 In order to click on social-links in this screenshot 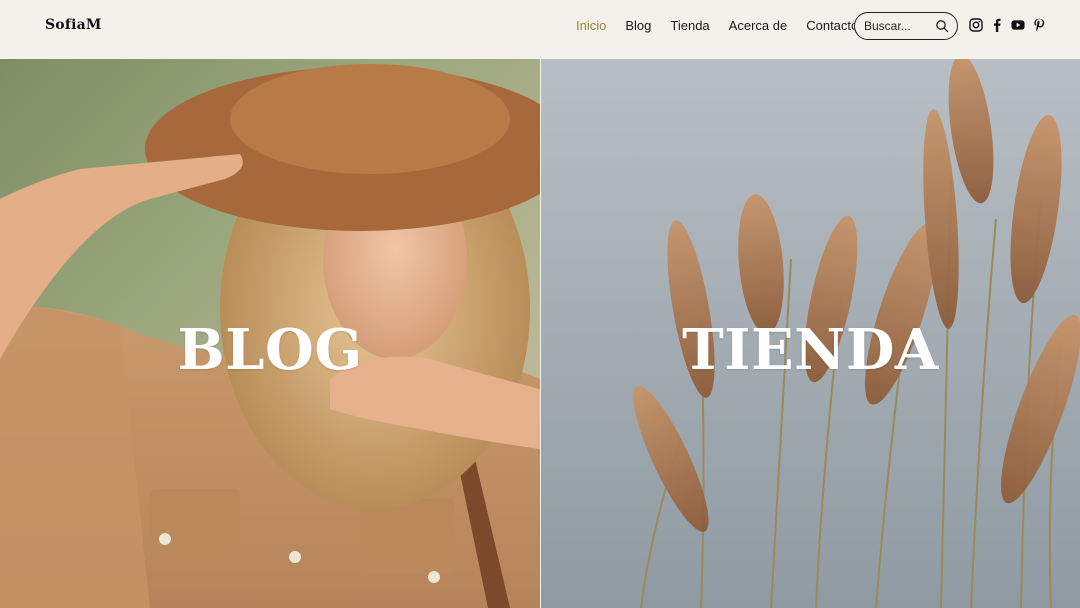, I will do `click(1007, 25)`.